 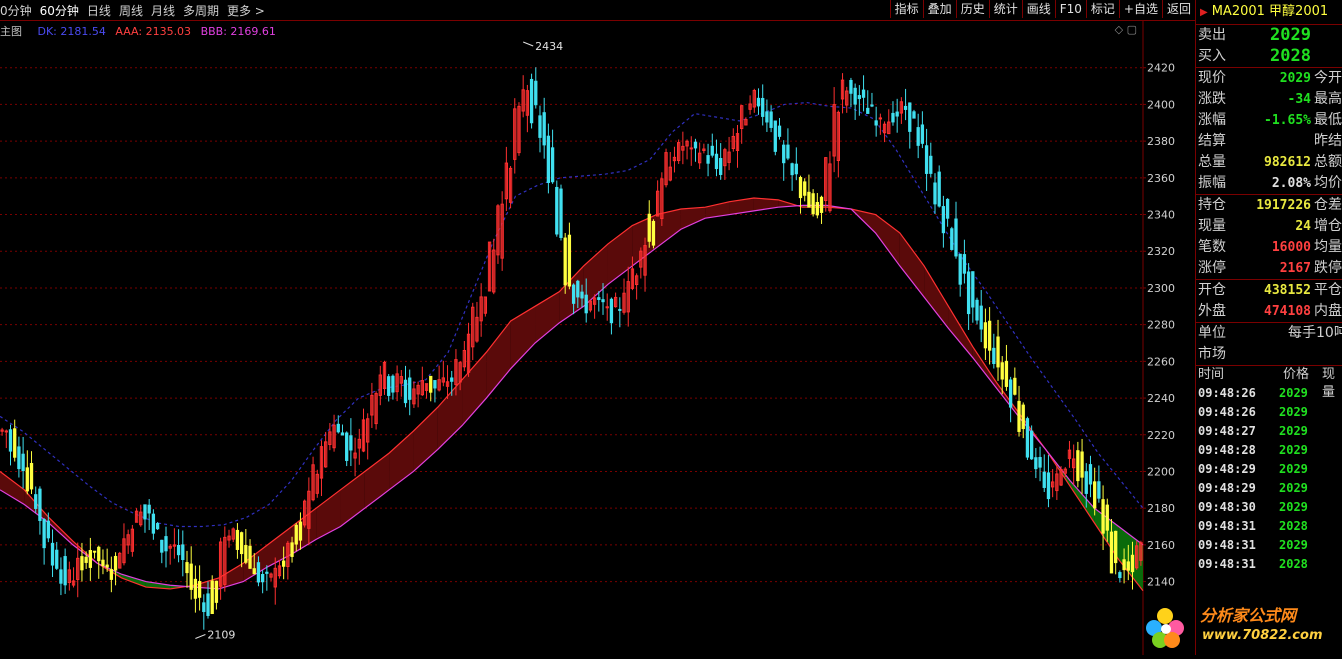 I want to click on toolbar-button-5: F10, so click(x=1070, y=9).